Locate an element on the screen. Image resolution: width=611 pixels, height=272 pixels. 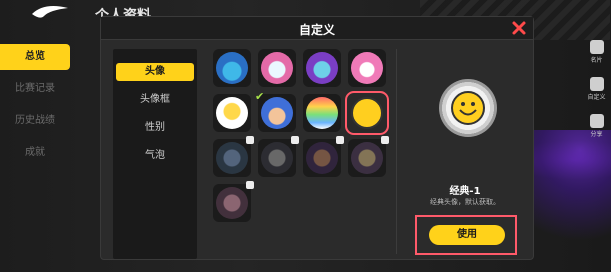
use-button: 使用 is located at coordinates (467, 235).